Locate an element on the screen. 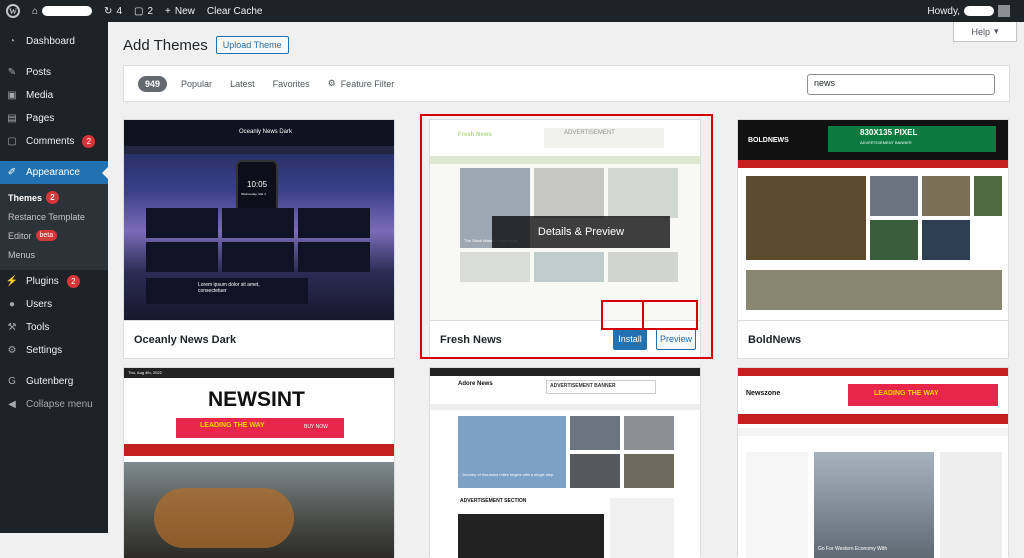 The height and width of the screenshot is (558, 1024). tab-latest: Latest is located at coordinates (242, 84).